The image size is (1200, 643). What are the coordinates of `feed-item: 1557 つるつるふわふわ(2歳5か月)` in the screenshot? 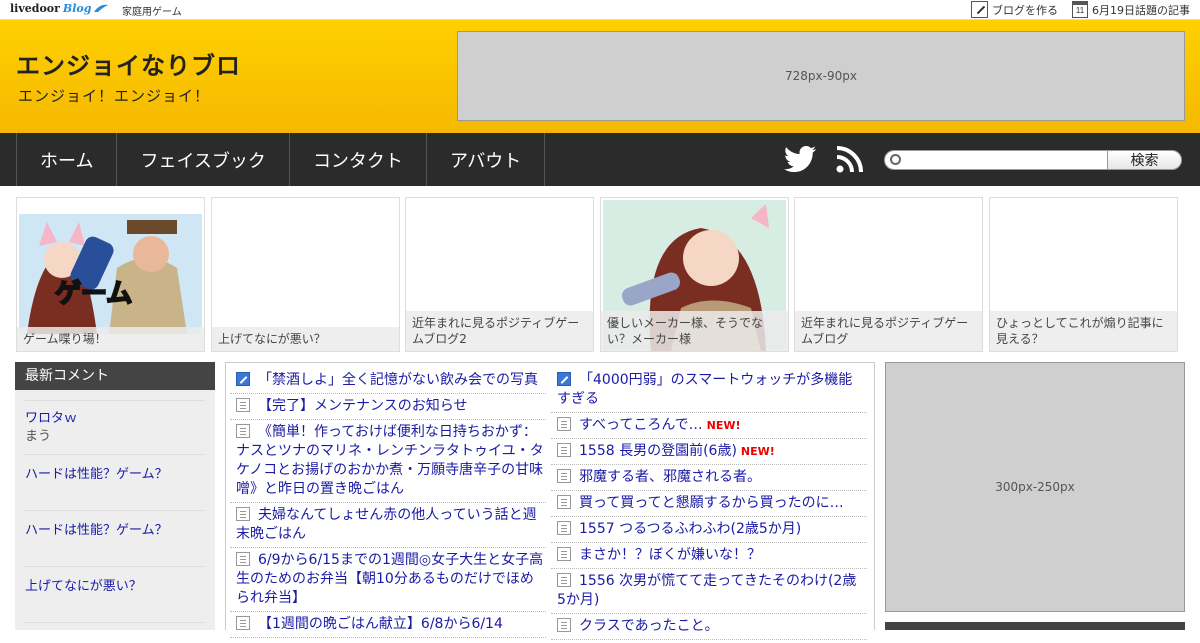 It's located at (709, 531).